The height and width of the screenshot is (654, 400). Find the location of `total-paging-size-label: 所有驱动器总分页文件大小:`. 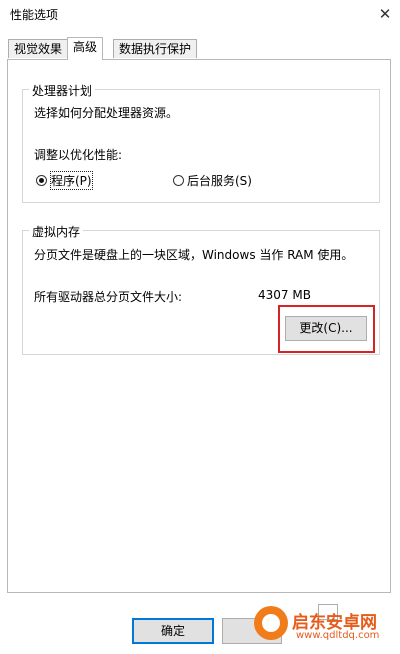

total-paging-size-label: 所有驱动器总分页文件大小: is located at coordinates (108, 297).